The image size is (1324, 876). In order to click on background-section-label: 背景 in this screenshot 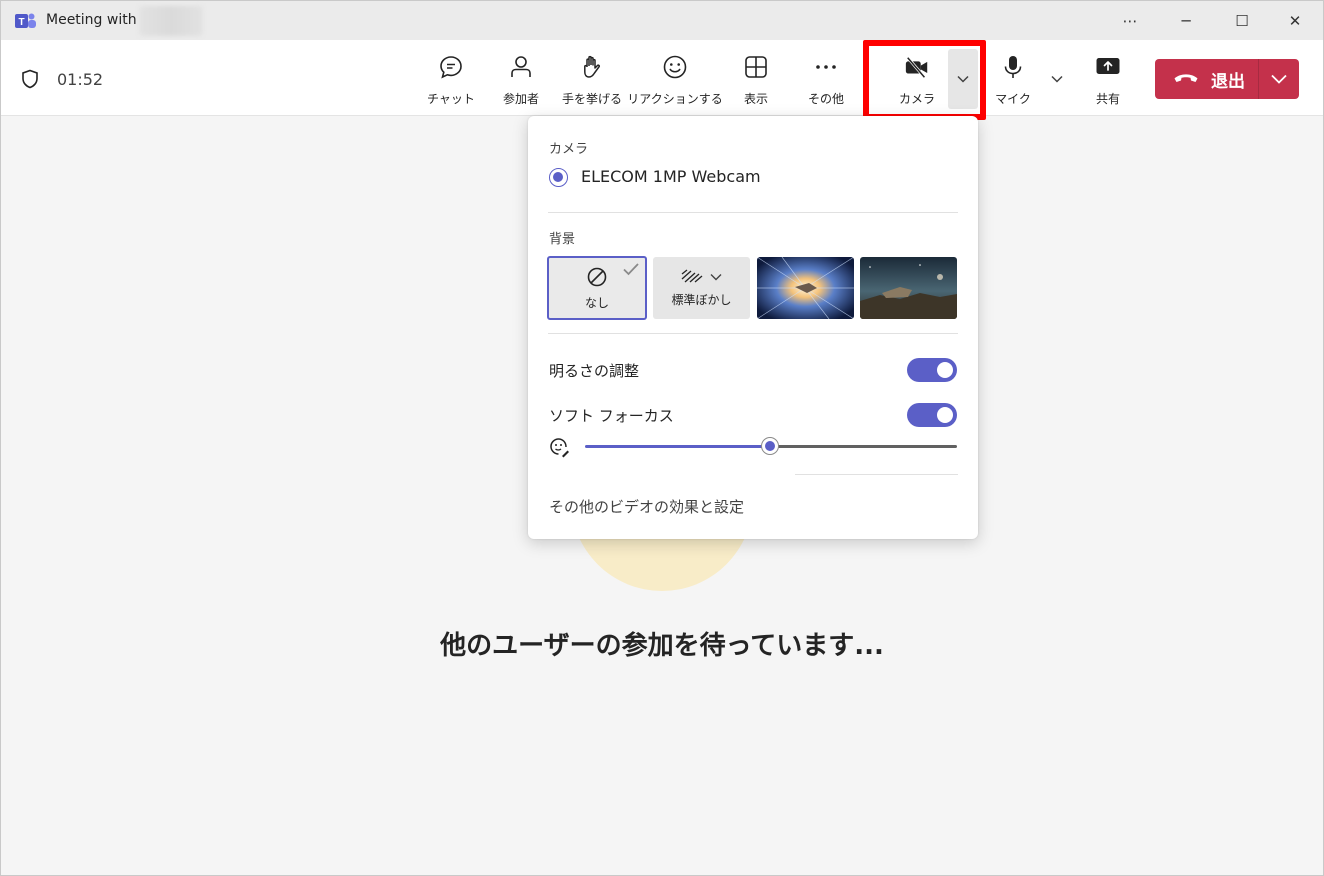, I will do `click(562, 239)`.